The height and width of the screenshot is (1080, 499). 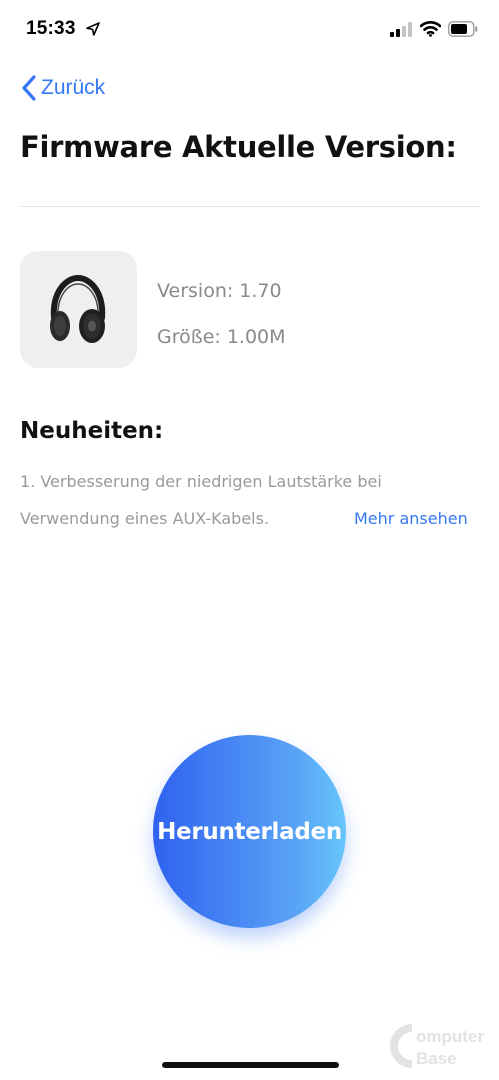 I want to click on download-button-label: Herunterladen, so click(x=249, y=831).